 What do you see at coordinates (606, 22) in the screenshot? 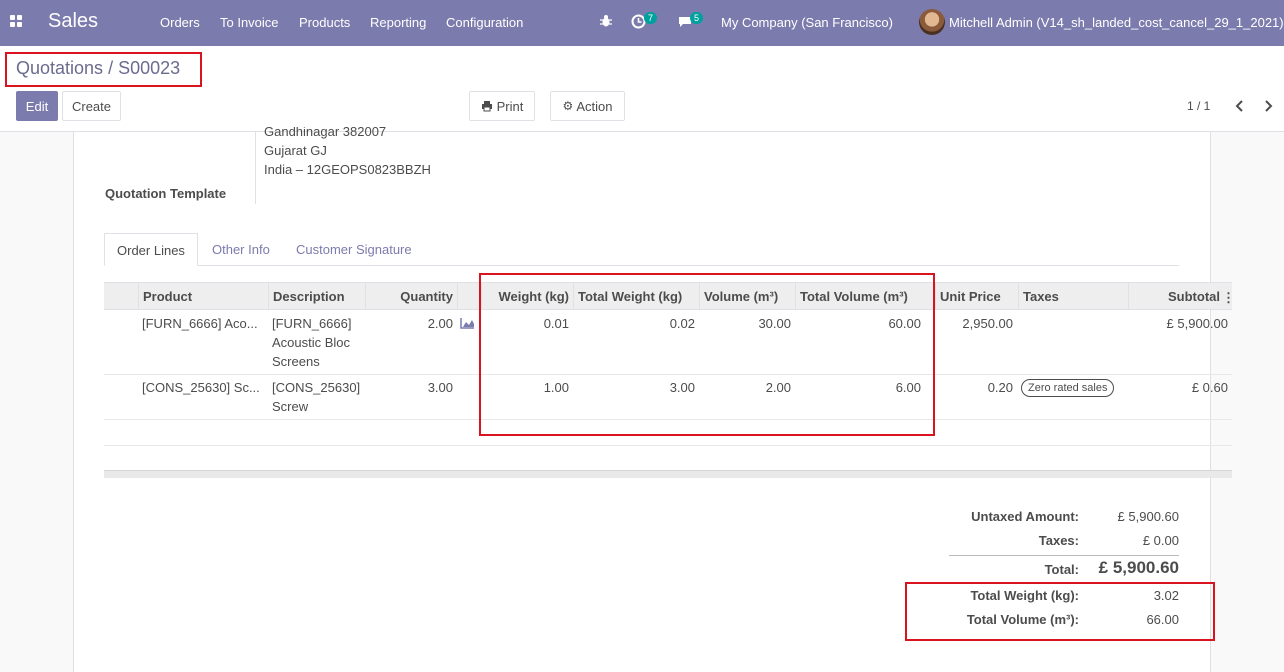
I see `debug-bug-icon` at bounding box center [606, 22].